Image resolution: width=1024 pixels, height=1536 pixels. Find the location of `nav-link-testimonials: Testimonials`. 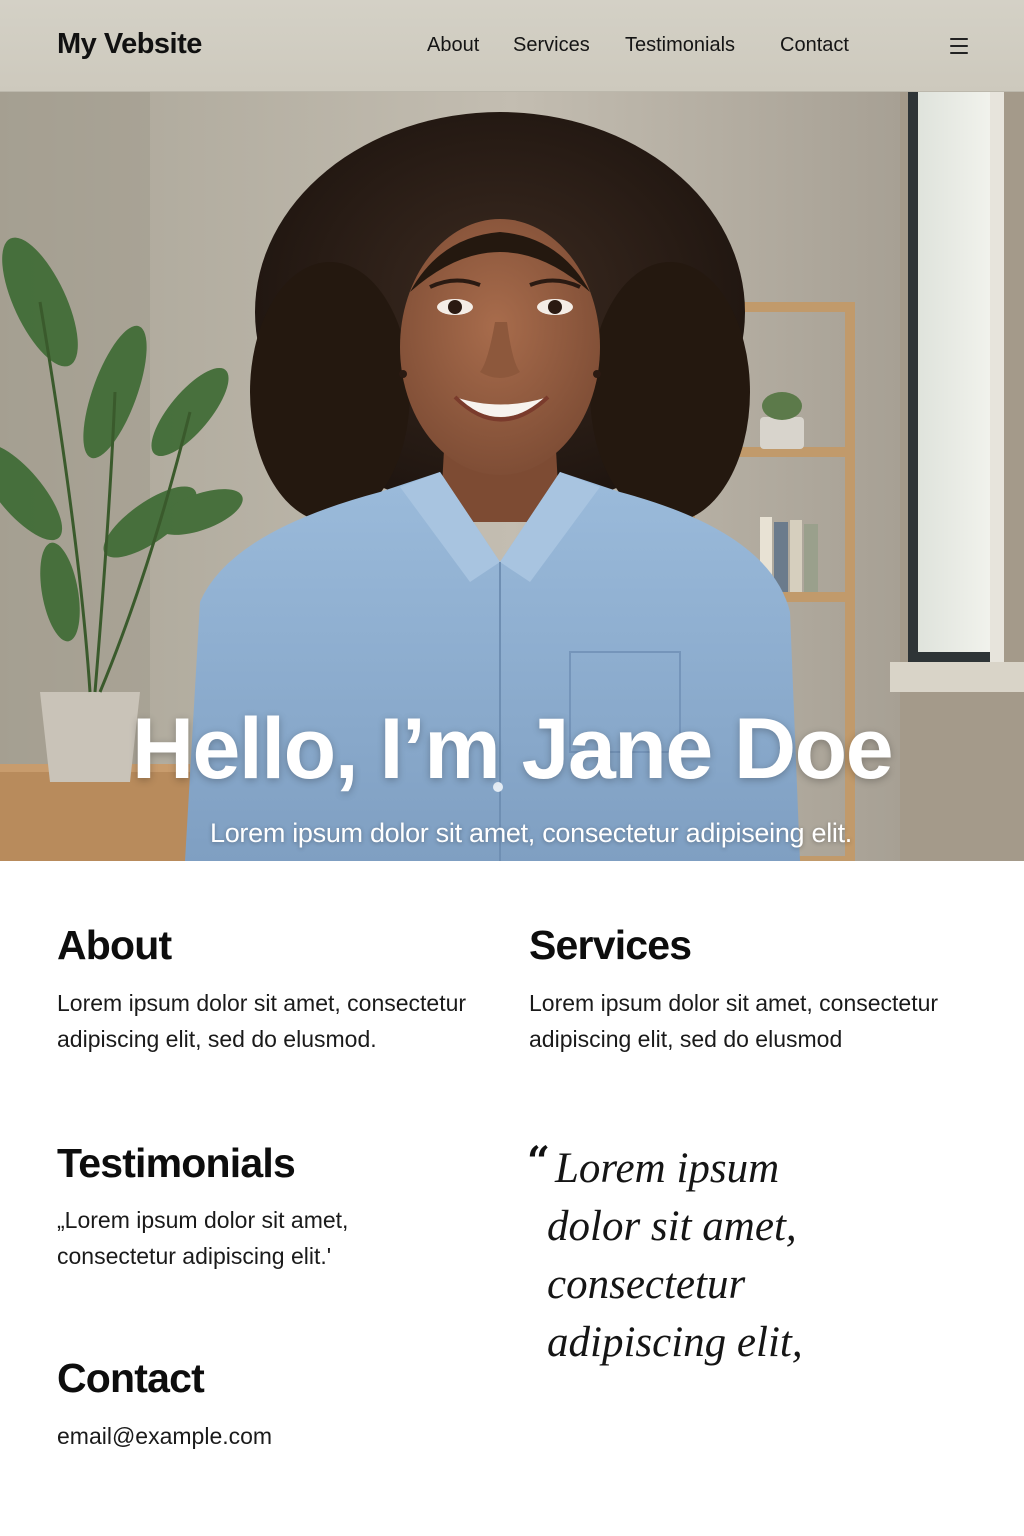

nav-link-testimonials: Testimonials is located at coordinates (680, 45).